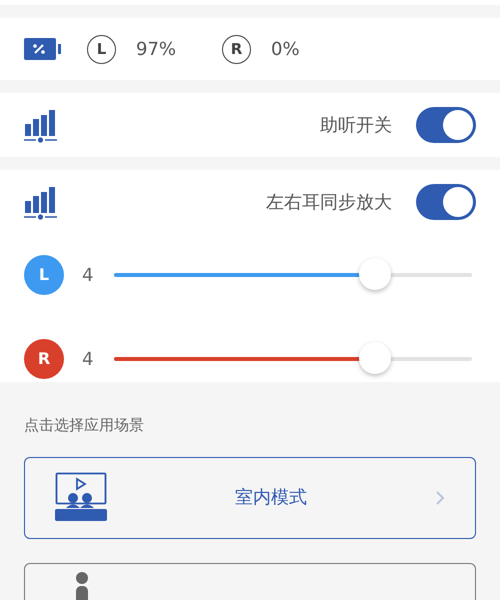  What do you see at coordinates (271, 498) in the screenshot?
I see `scene-label: 室内模式` at bounding box center [271, 498].